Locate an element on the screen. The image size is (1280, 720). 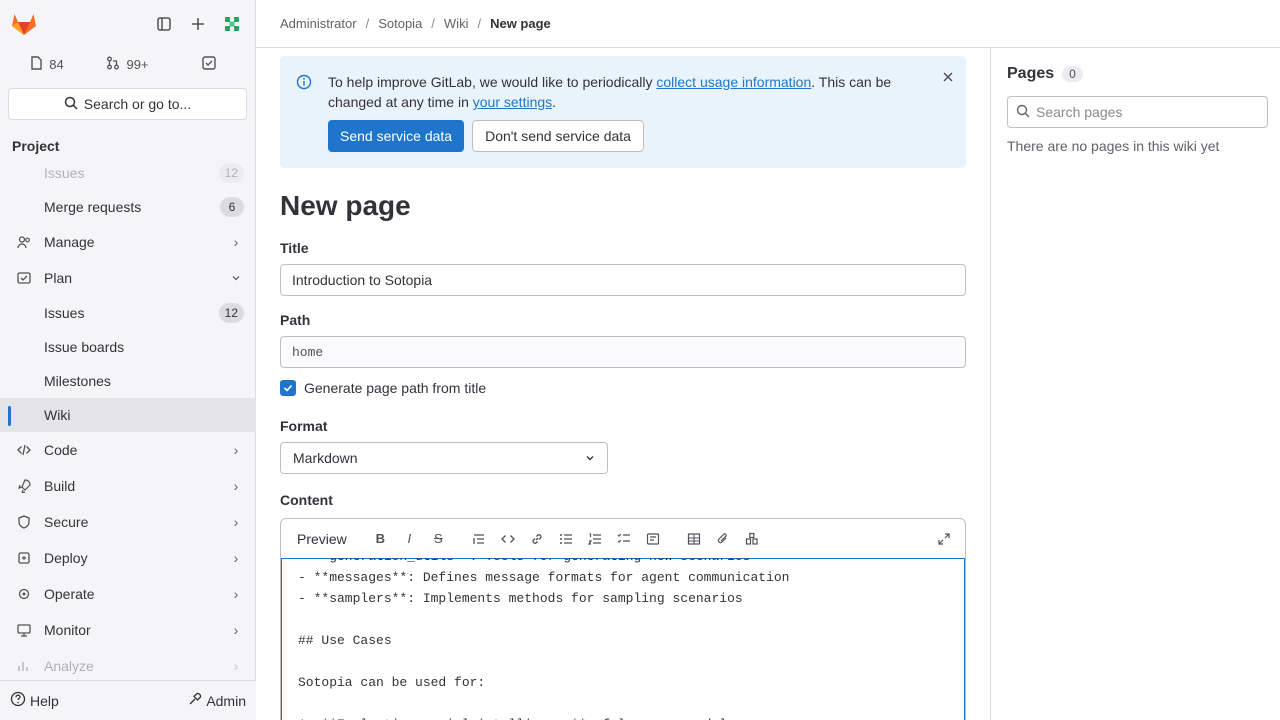
user-avatar is located at coordinates (232, 24).